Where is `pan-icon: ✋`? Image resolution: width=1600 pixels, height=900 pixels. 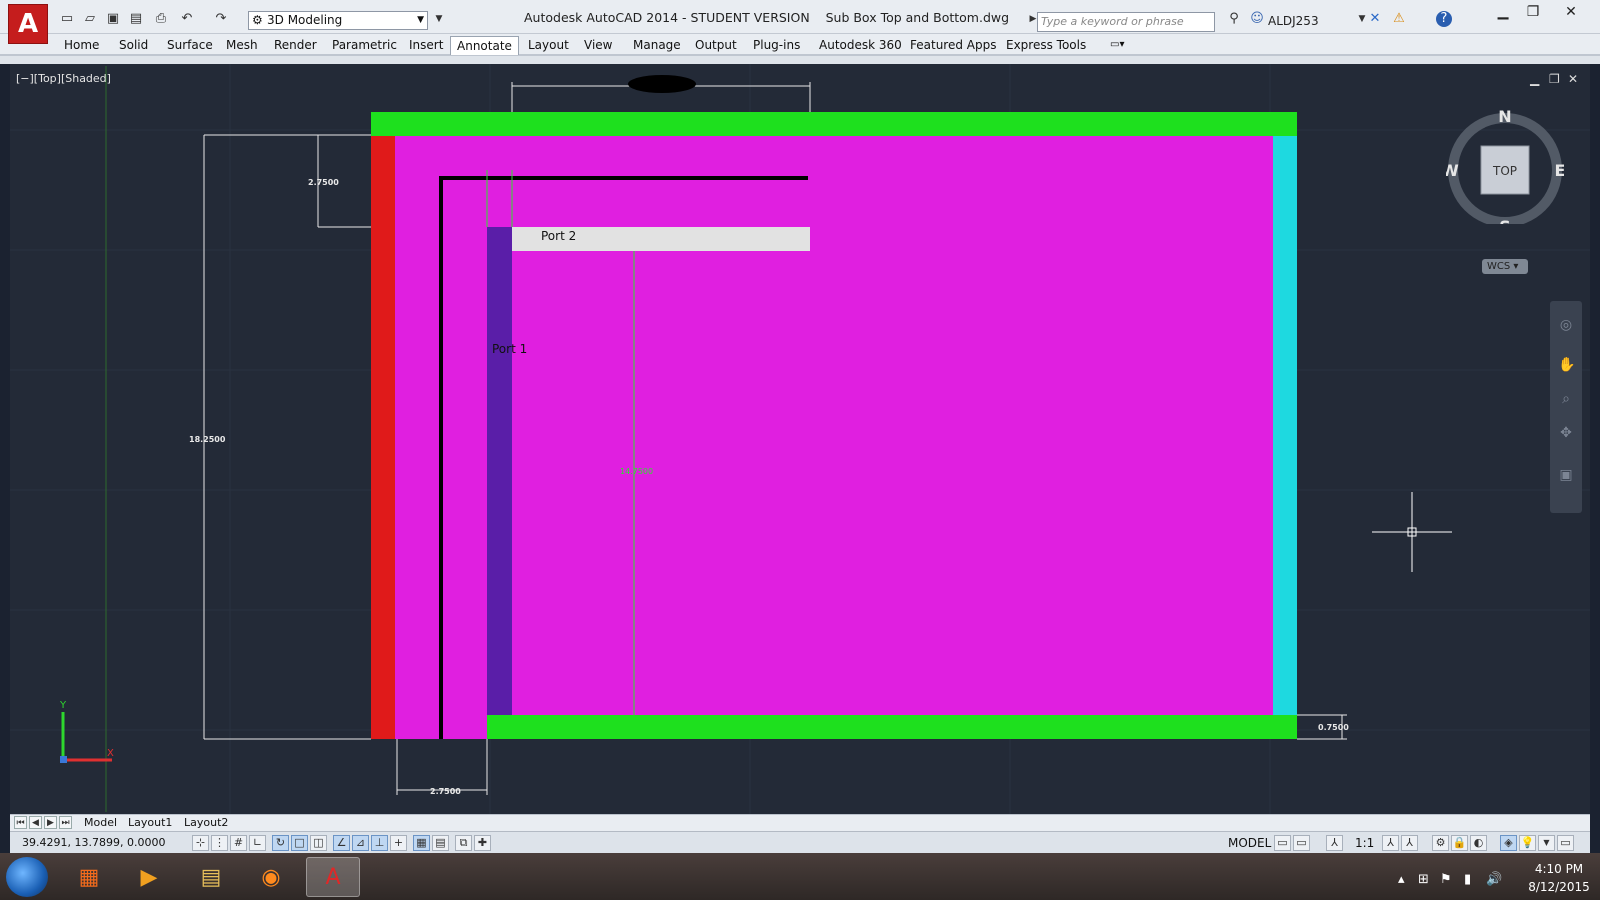
pan-icon: ✋ is located at coordinates (1566, 365).